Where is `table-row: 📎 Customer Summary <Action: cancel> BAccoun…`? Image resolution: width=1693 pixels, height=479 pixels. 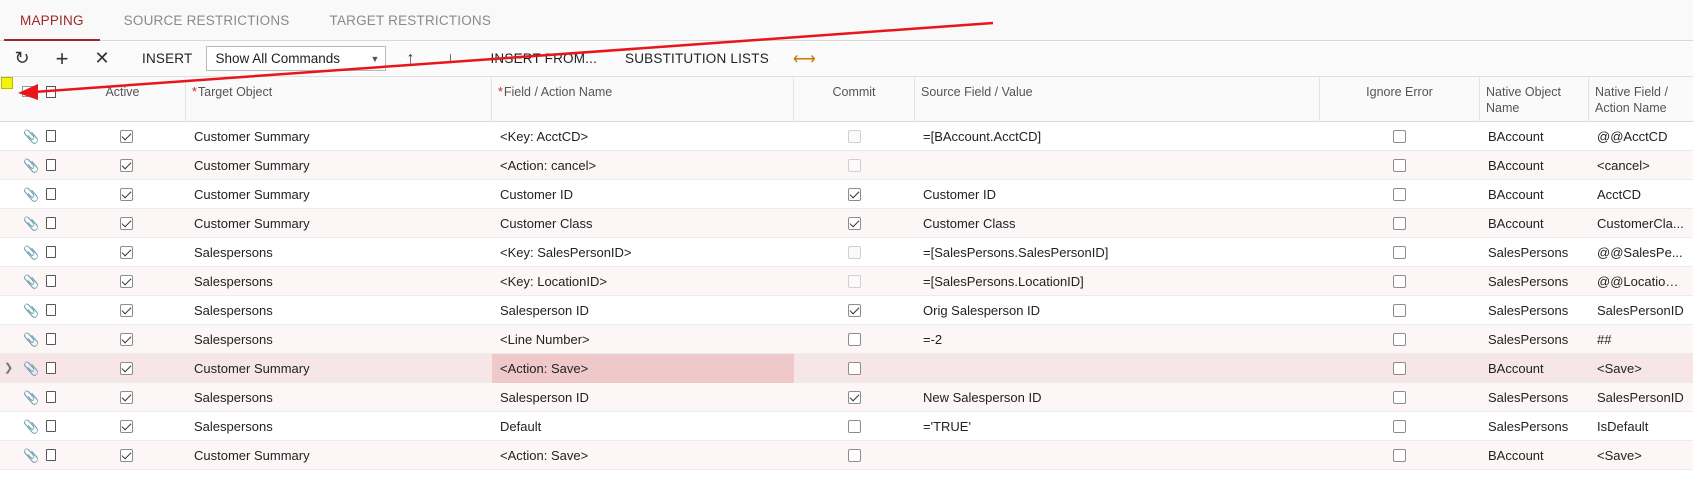 table-row: 📎 Customer Summary <Action: cancel> BAccoun… is located at coordinates (846, 165).